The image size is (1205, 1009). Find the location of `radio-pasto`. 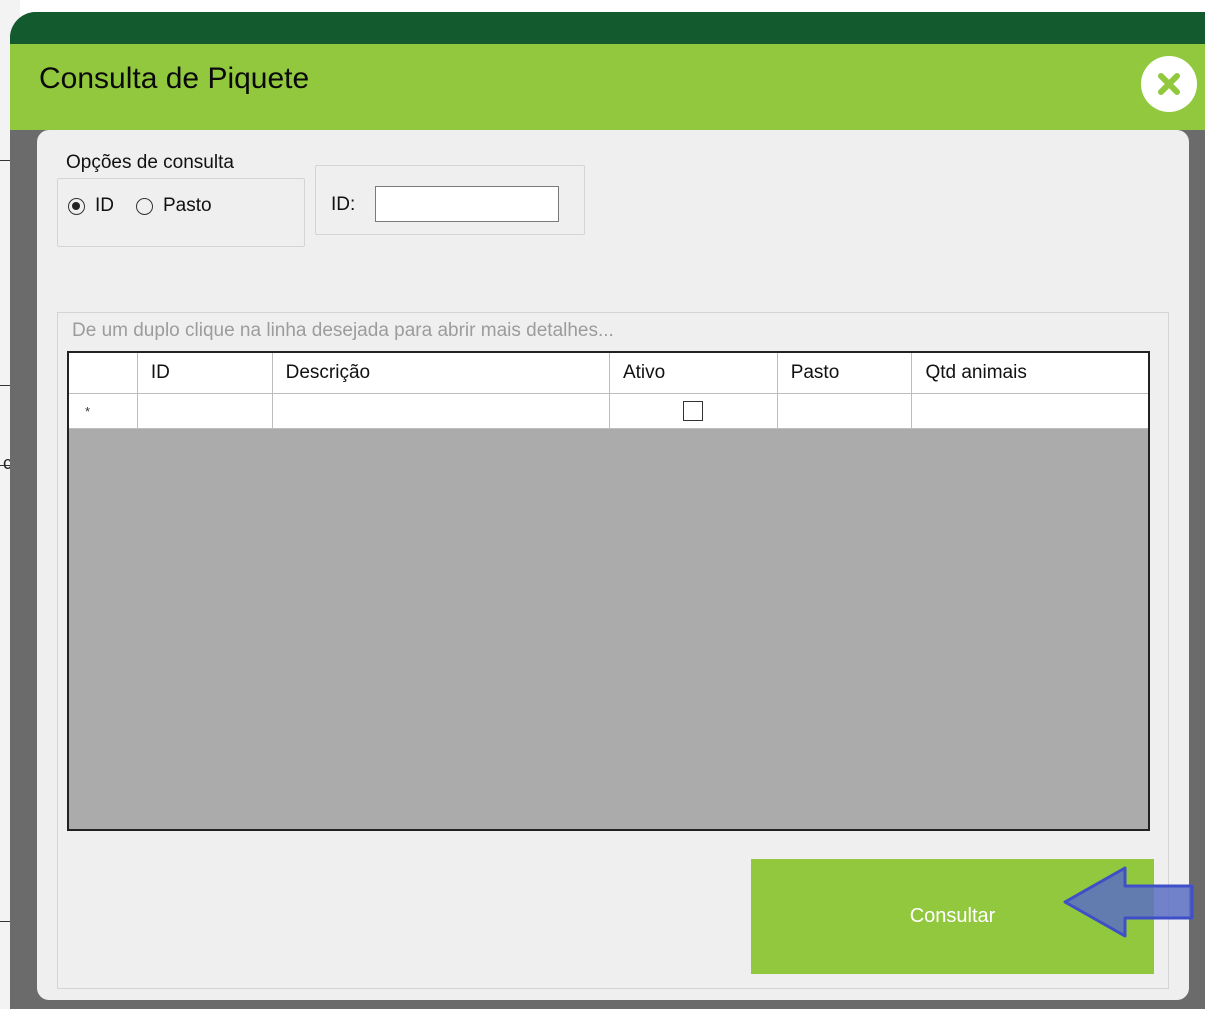

radio-pasto is located at coordinates (144, 206).